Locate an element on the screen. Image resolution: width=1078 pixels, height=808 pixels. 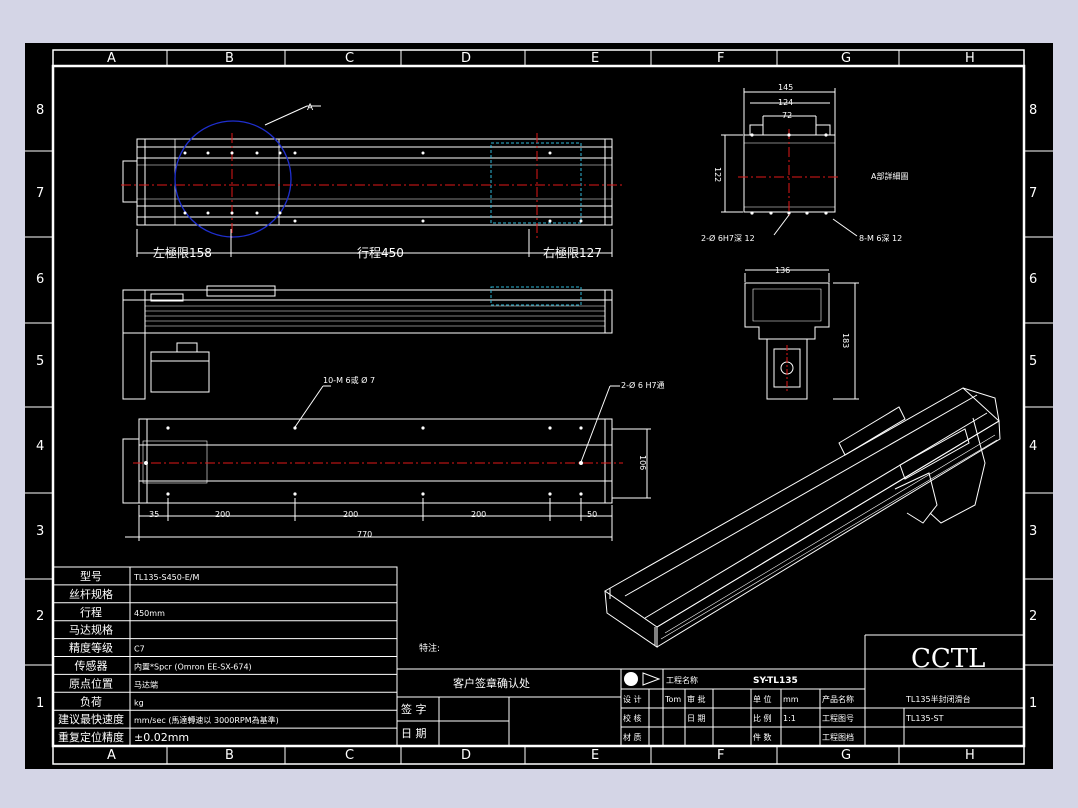
zone-number-left: 1 is located at coordinates (40, 703).